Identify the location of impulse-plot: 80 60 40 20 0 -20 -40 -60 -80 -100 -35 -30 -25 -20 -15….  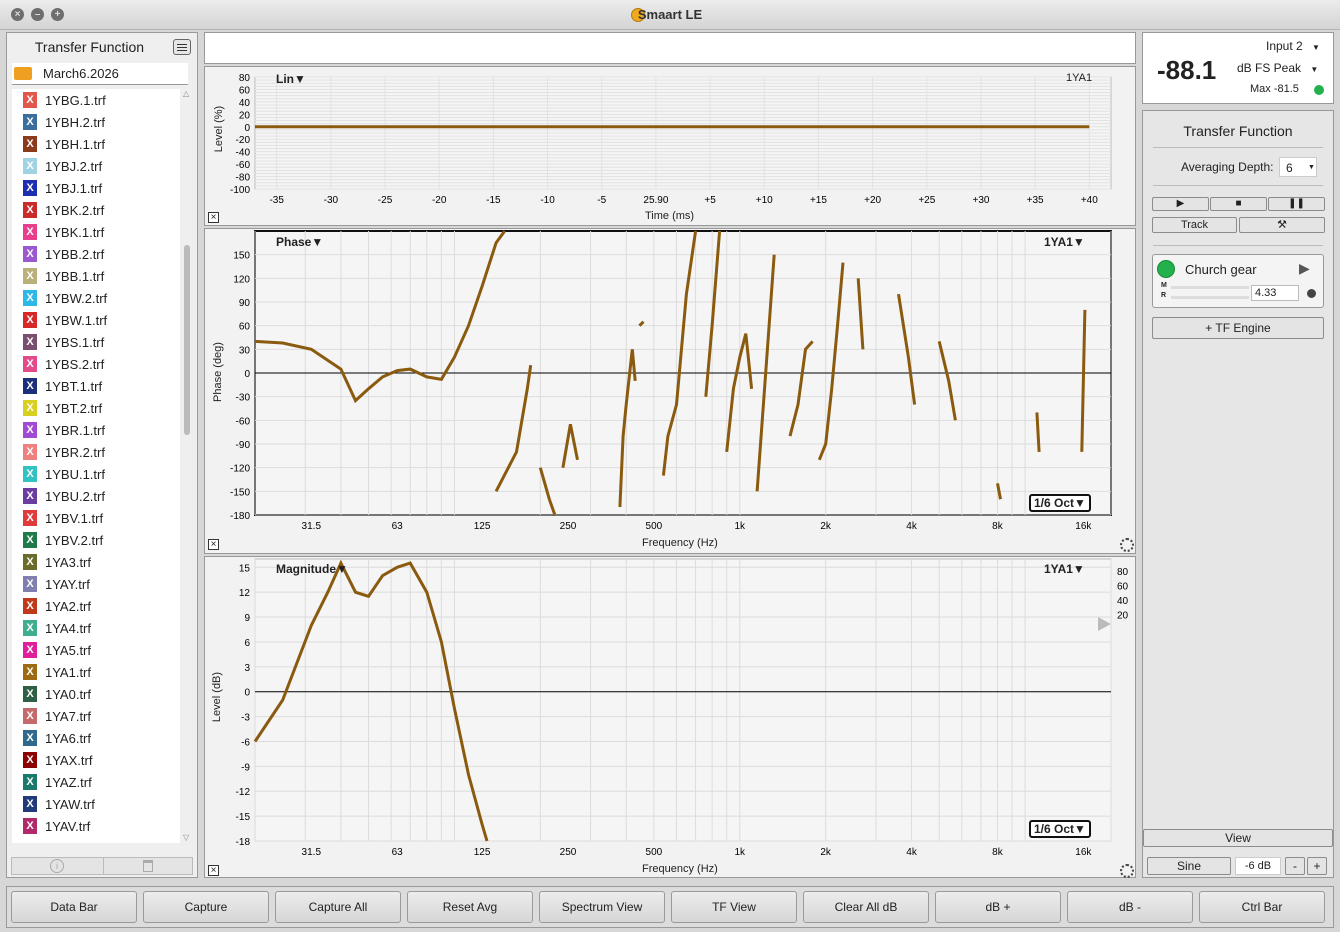
(670, 146).